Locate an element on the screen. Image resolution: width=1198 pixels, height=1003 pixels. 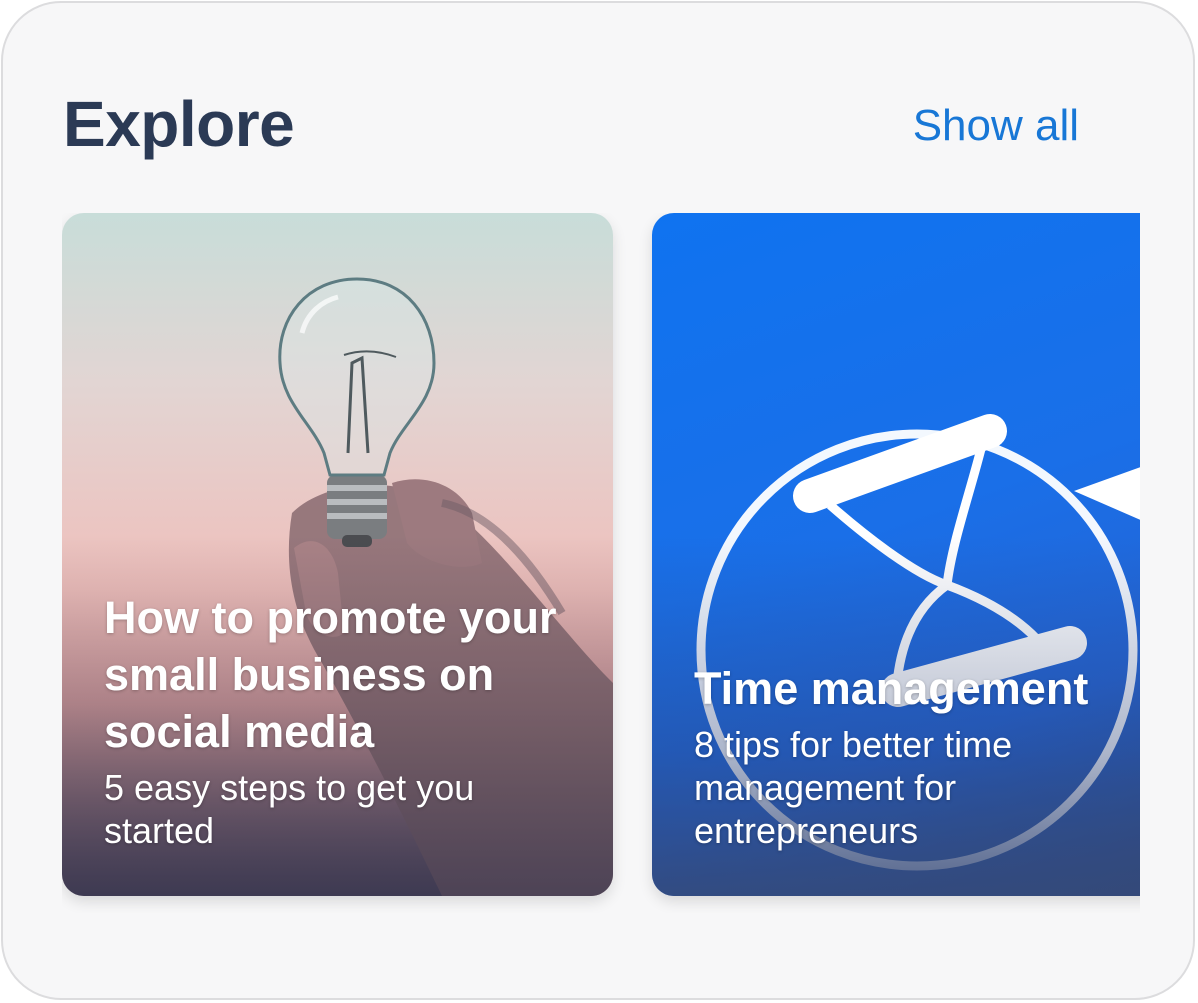
show-all-link: Show all is located at coordinates (996, 126).